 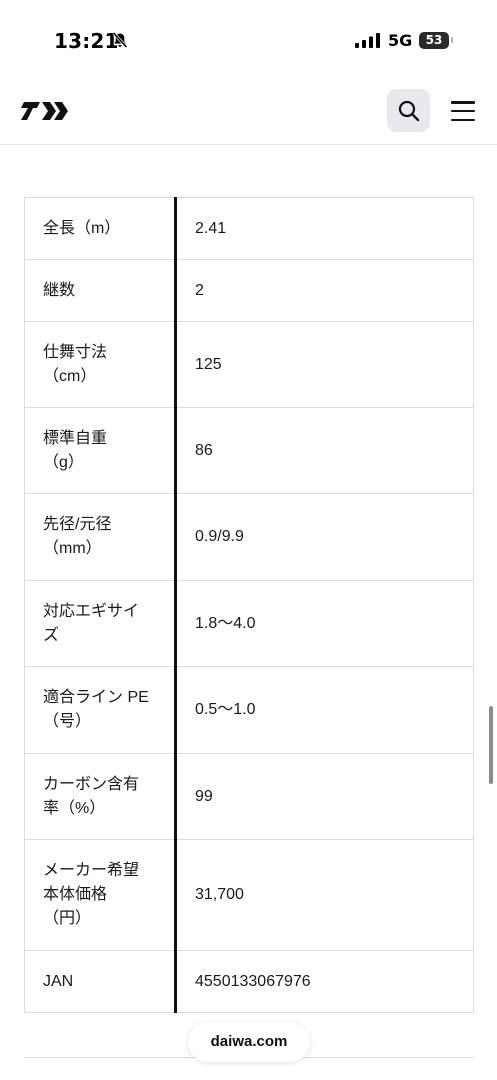 I want to click on scrollbar, so click(x=491, y=745).